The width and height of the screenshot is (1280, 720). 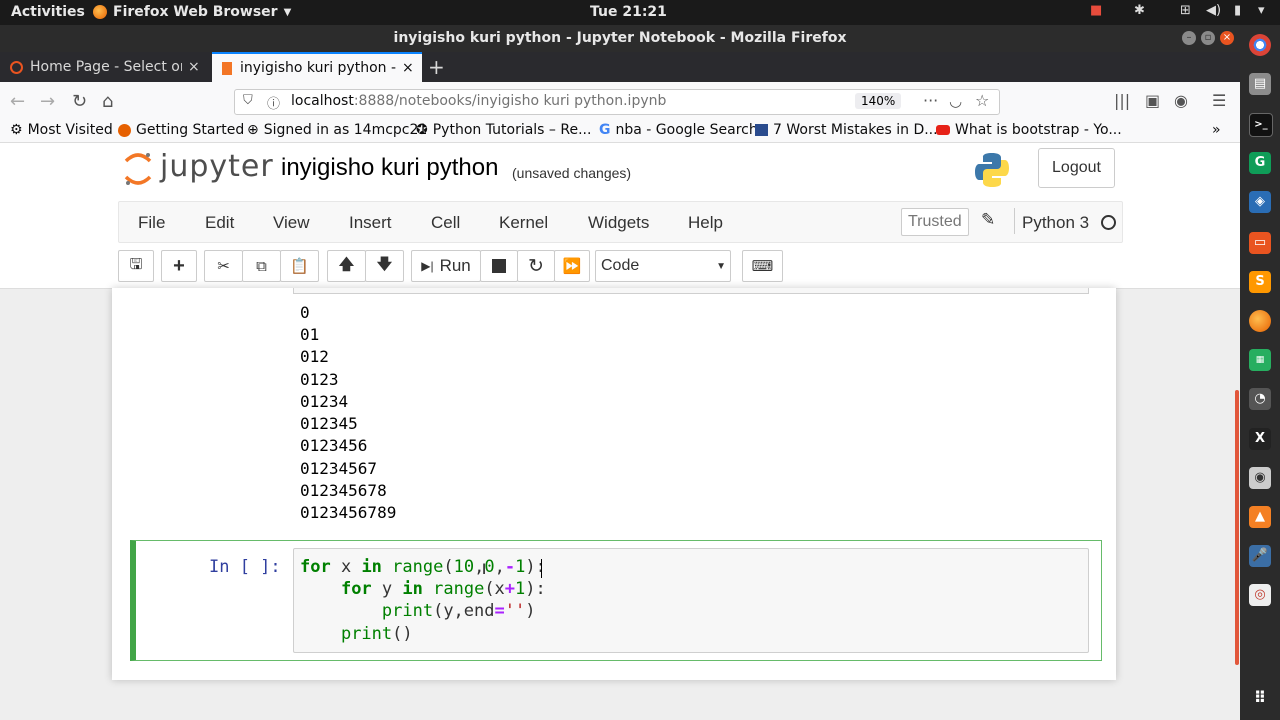 I want to click on page-actions-icon: ···, so click(x=930, y=100).